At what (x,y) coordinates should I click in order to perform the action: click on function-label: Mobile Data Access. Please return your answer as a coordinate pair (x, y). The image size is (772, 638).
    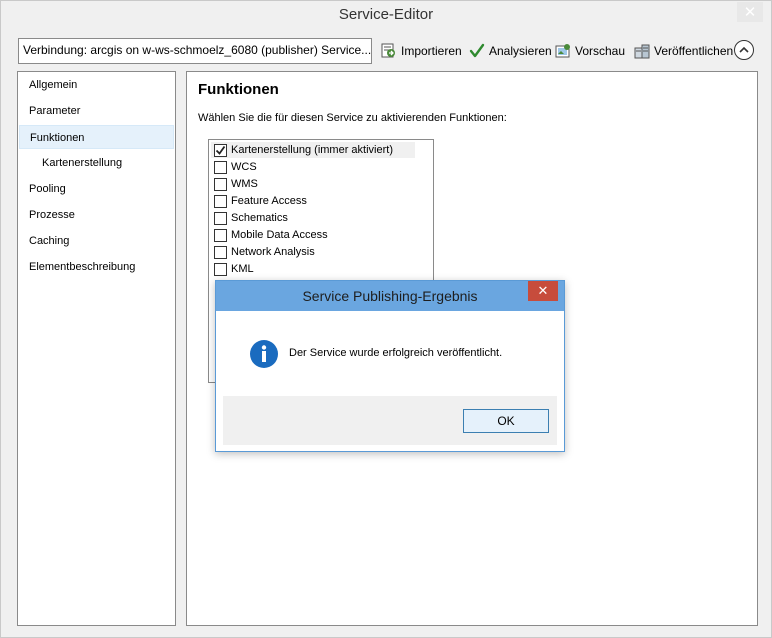
    Looking at the image, I should click on (279, 235).